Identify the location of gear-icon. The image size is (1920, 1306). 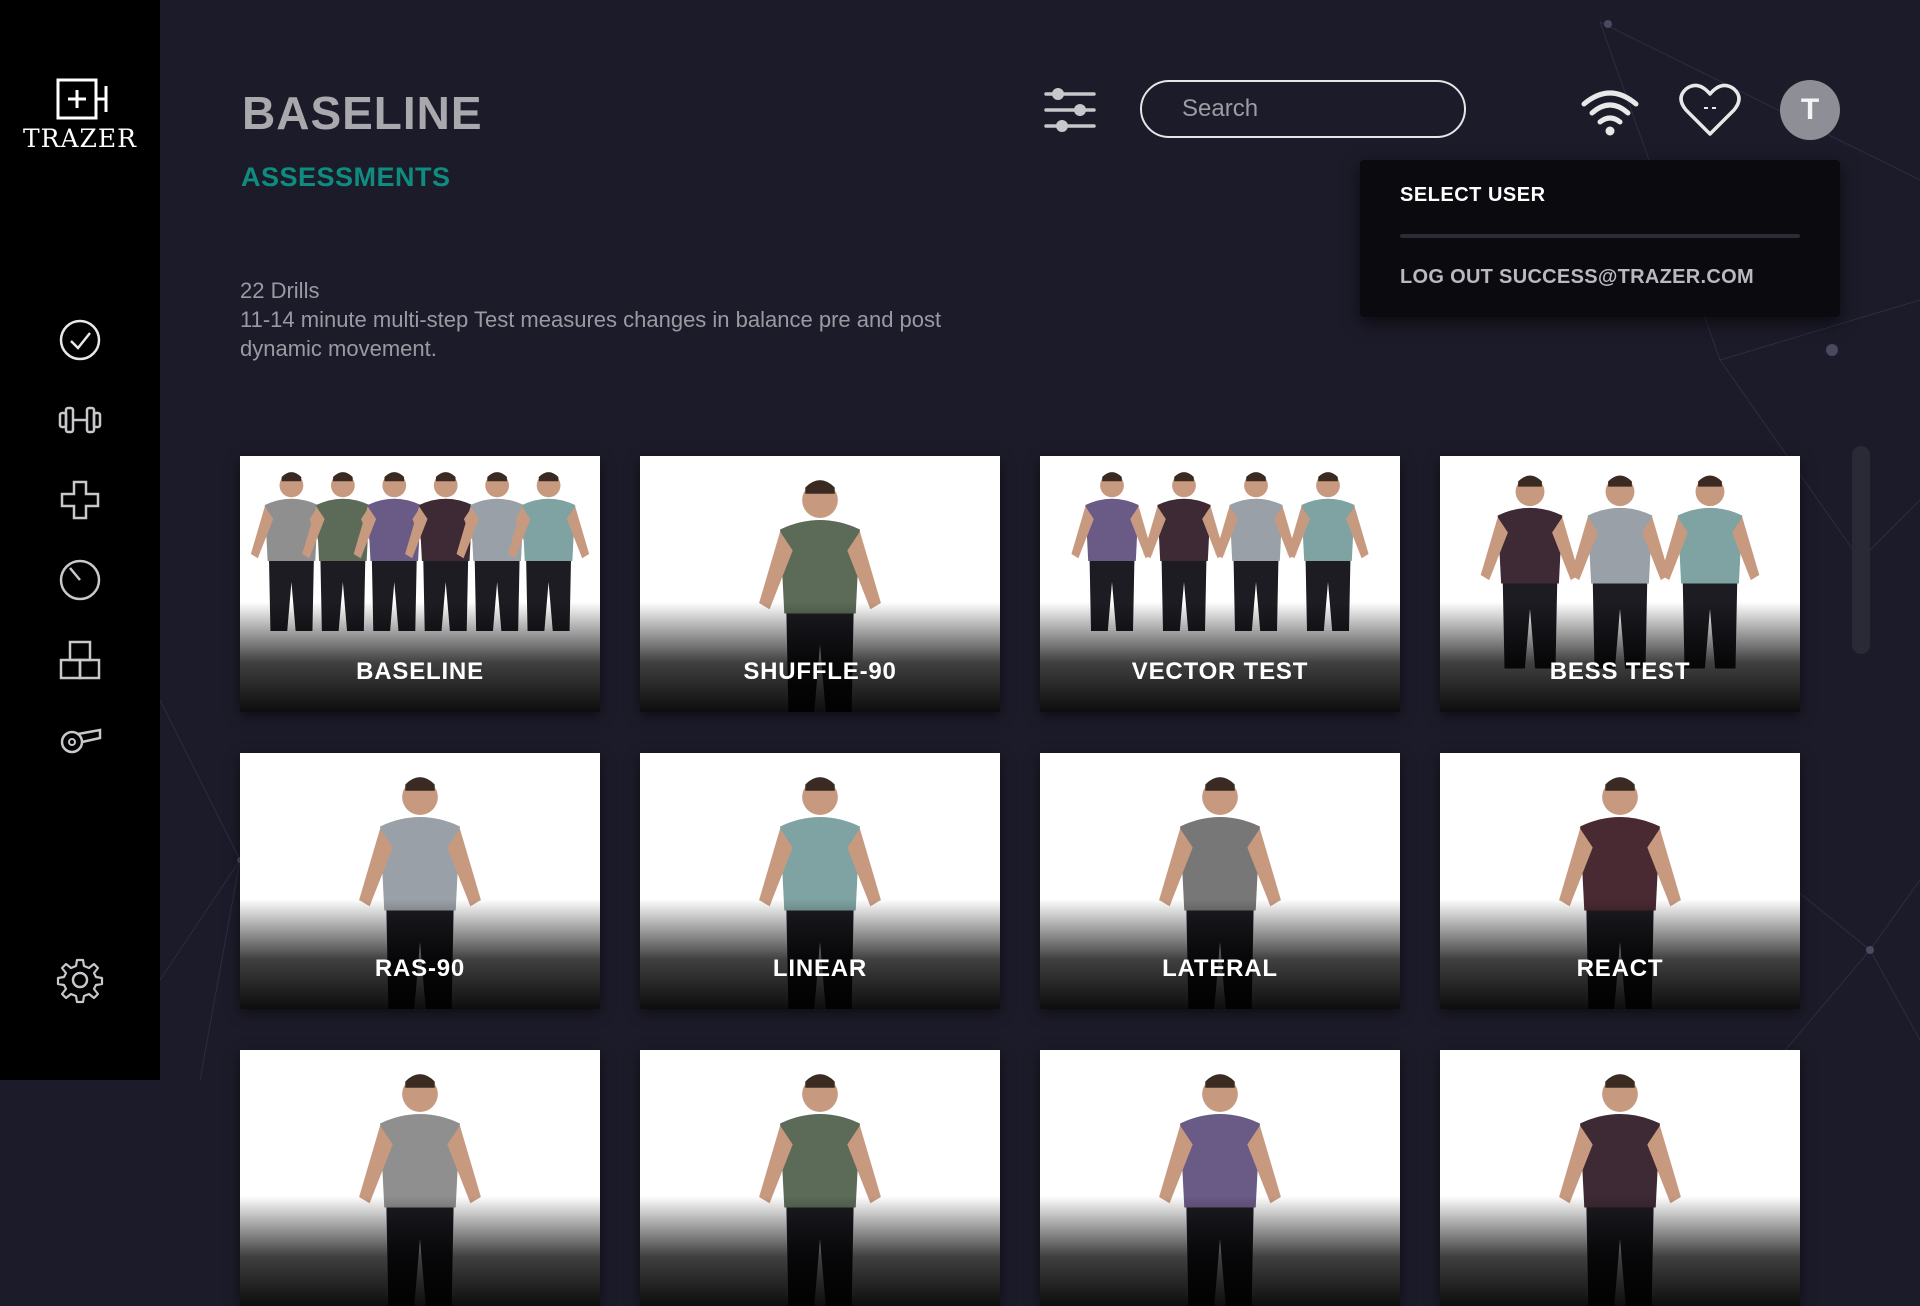
(80, 981).